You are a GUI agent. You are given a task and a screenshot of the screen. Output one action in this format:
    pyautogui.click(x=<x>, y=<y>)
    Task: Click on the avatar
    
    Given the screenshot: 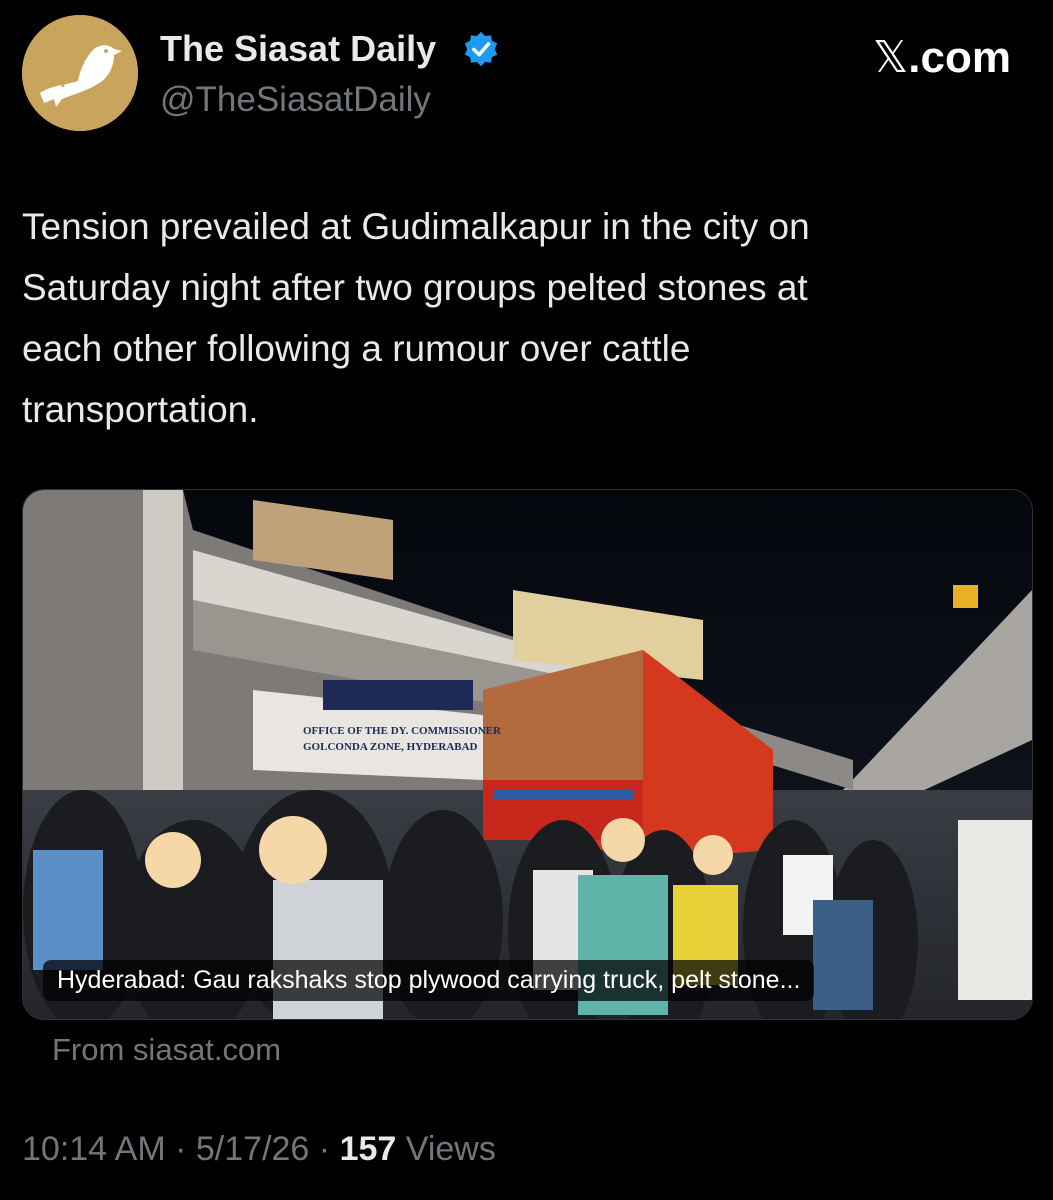 What is the action you would take?
    pyautogui.click(x=80, y=73)
    